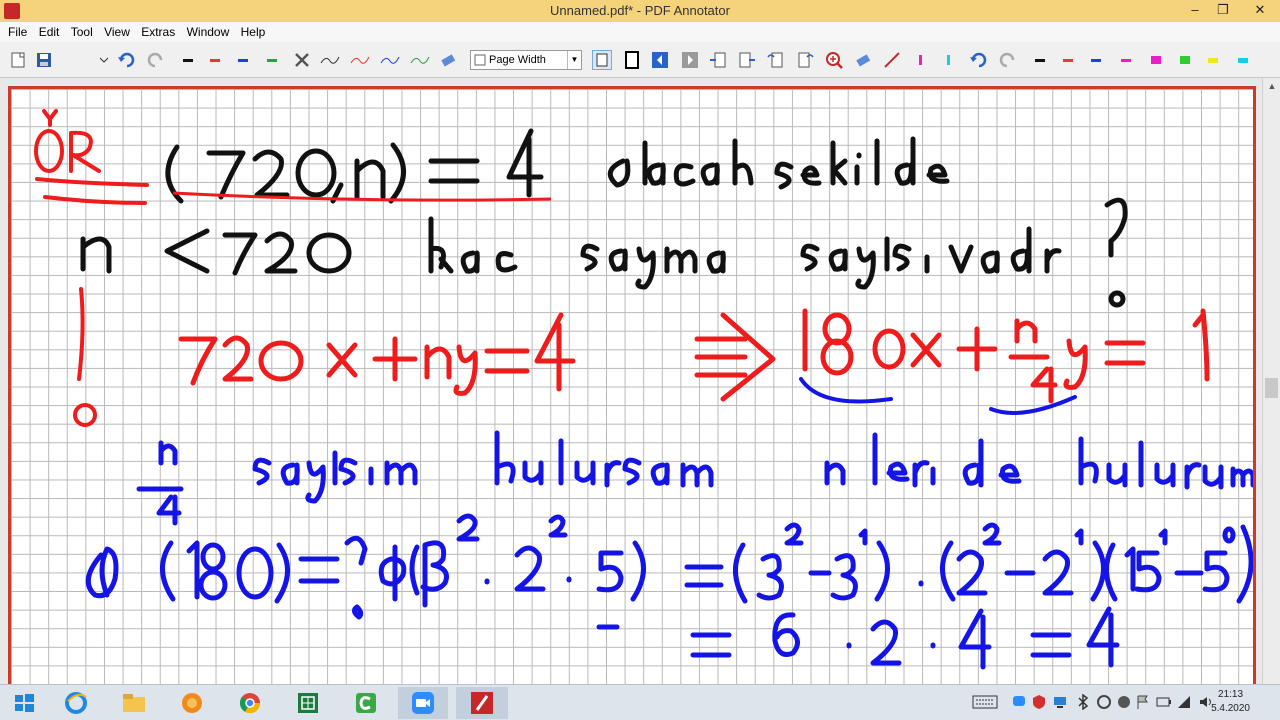 Image resolution: width=1280 pixels, height=720 pixels. I want to click on insert-page-before-icon, so click(718, 60).